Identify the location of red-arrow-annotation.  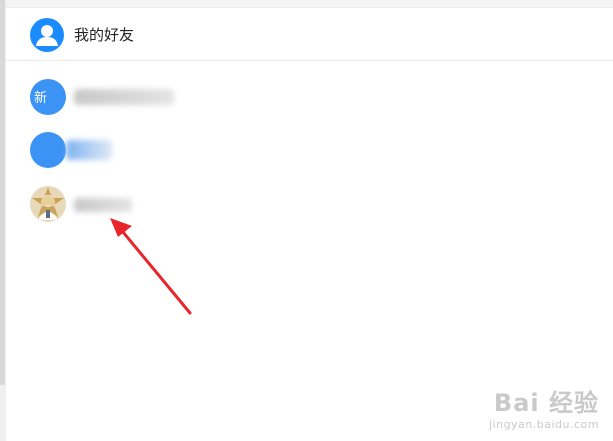
(151, 266).